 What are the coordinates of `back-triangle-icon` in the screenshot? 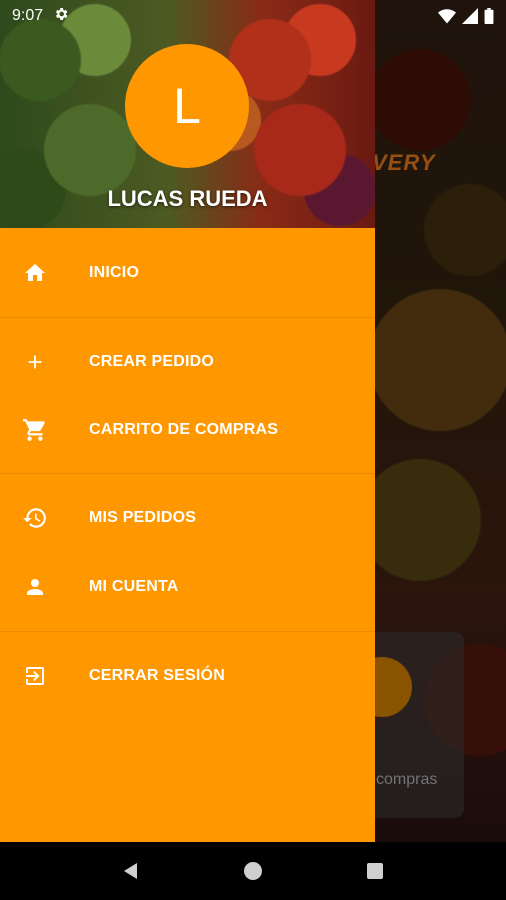 It's located at (130, 871).